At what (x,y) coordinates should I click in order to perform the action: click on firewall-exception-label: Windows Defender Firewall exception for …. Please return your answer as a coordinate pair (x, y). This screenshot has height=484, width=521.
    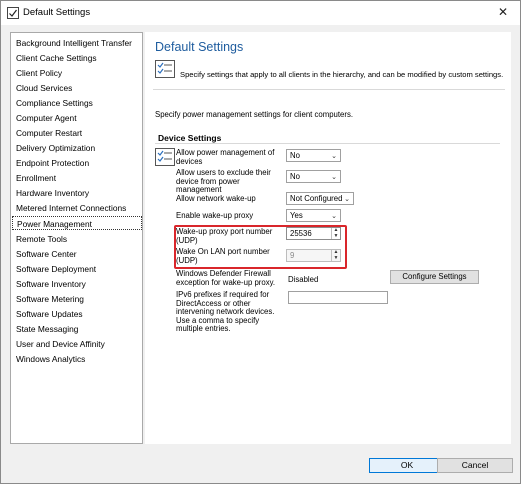
    Looking at the image, I should click on (226, 278).